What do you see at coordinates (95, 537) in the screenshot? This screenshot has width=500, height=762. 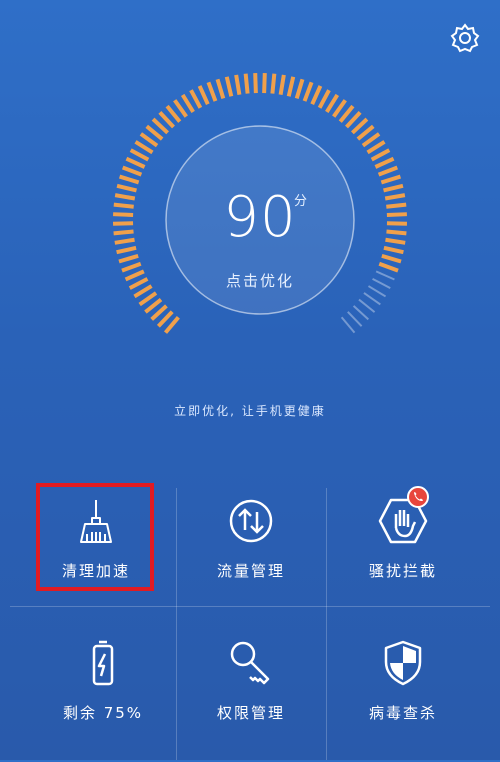 I see `highlight-box` at bounding box center [95, 537].